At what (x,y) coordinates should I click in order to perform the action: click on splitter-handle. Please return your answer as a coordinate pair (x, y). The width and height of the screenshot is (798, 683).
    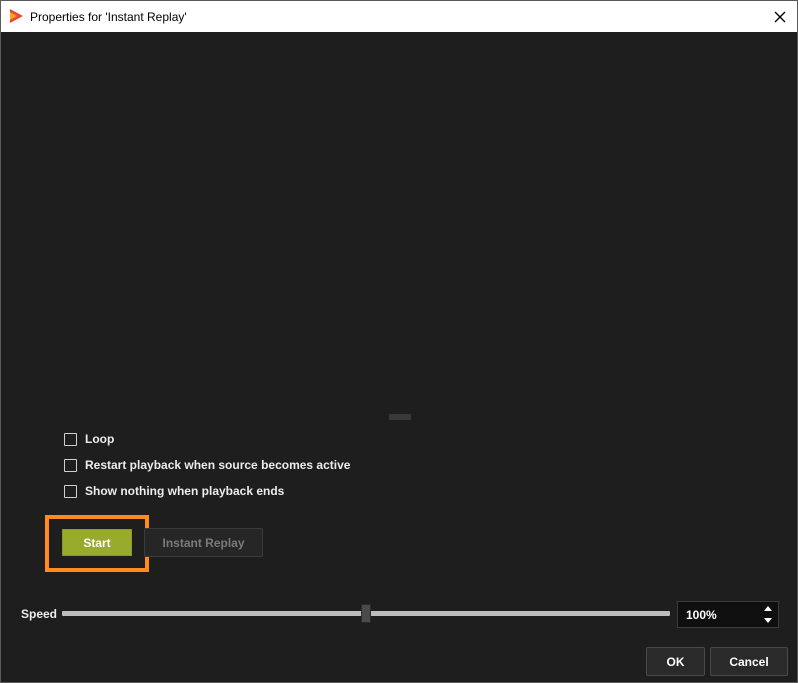
    Looking at the image, I should click on (400, 417).